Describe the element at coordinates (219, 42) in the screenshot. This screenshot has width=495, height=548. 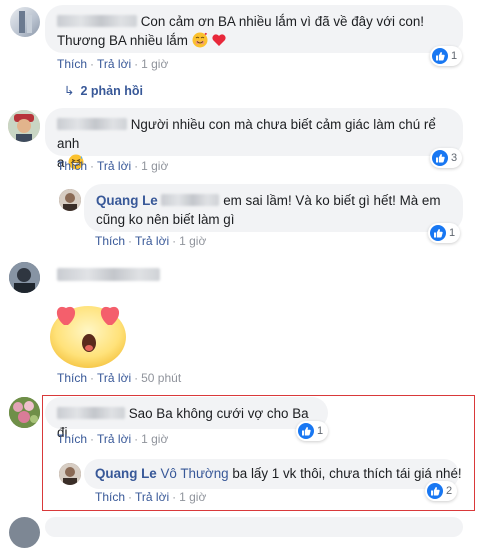
I see `red-heart-icon` at that location.